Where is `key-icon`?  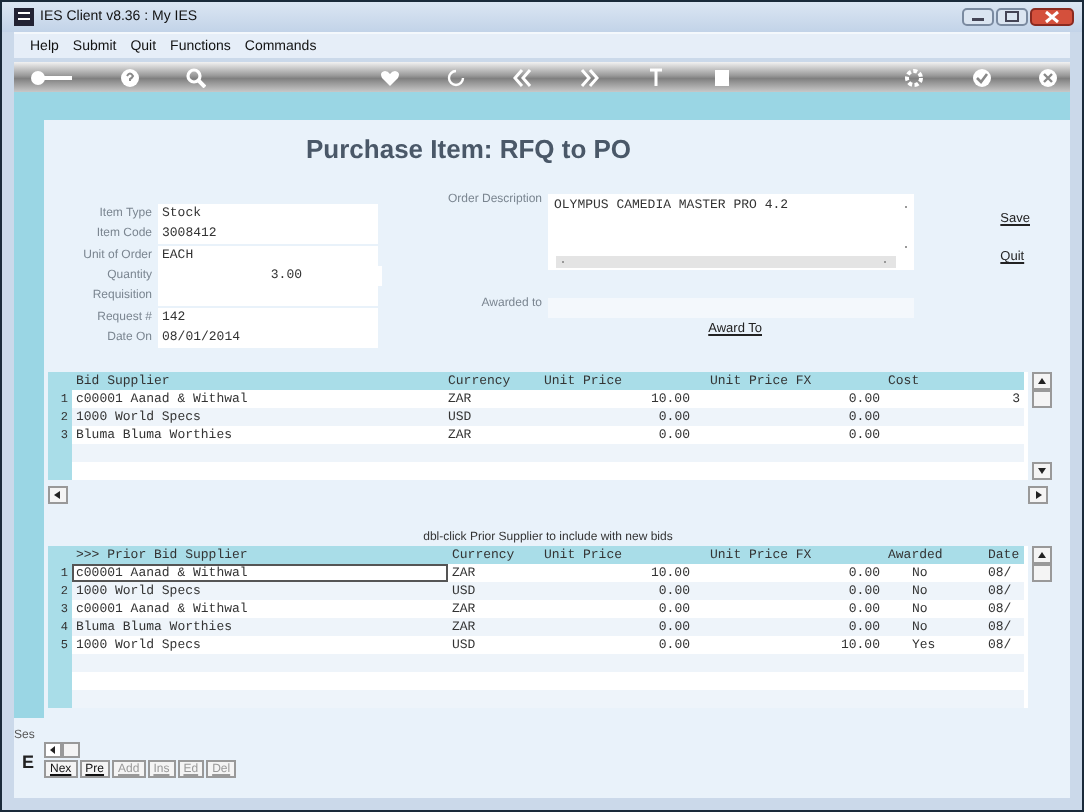
key-icon is located at coordinates (52, 77).